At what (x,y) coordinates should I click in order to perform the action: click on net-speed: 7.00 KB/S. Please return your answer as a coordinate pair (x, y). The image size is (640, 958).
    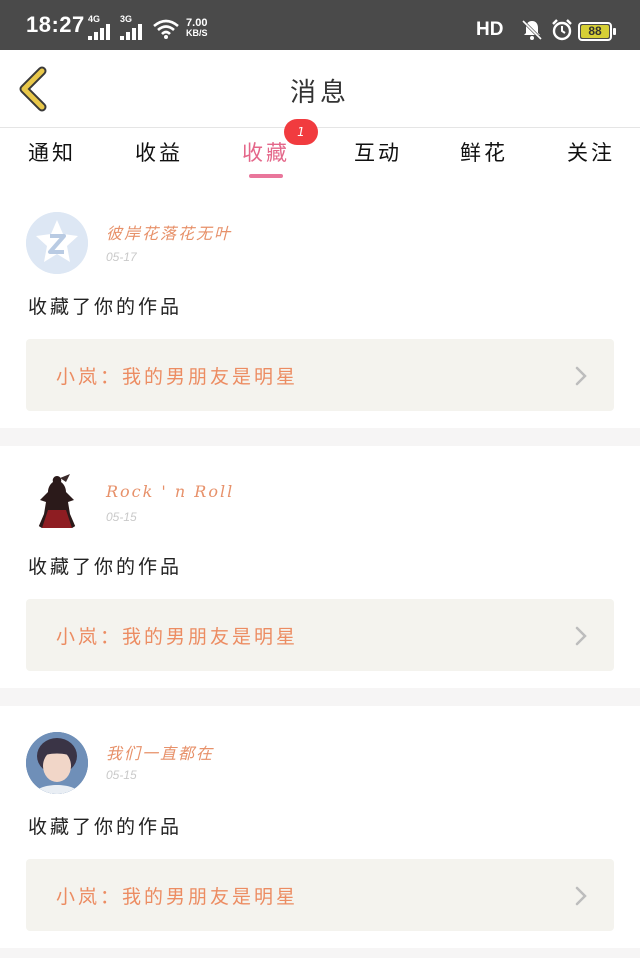
    Looking at the image, I should click on (197, 28).